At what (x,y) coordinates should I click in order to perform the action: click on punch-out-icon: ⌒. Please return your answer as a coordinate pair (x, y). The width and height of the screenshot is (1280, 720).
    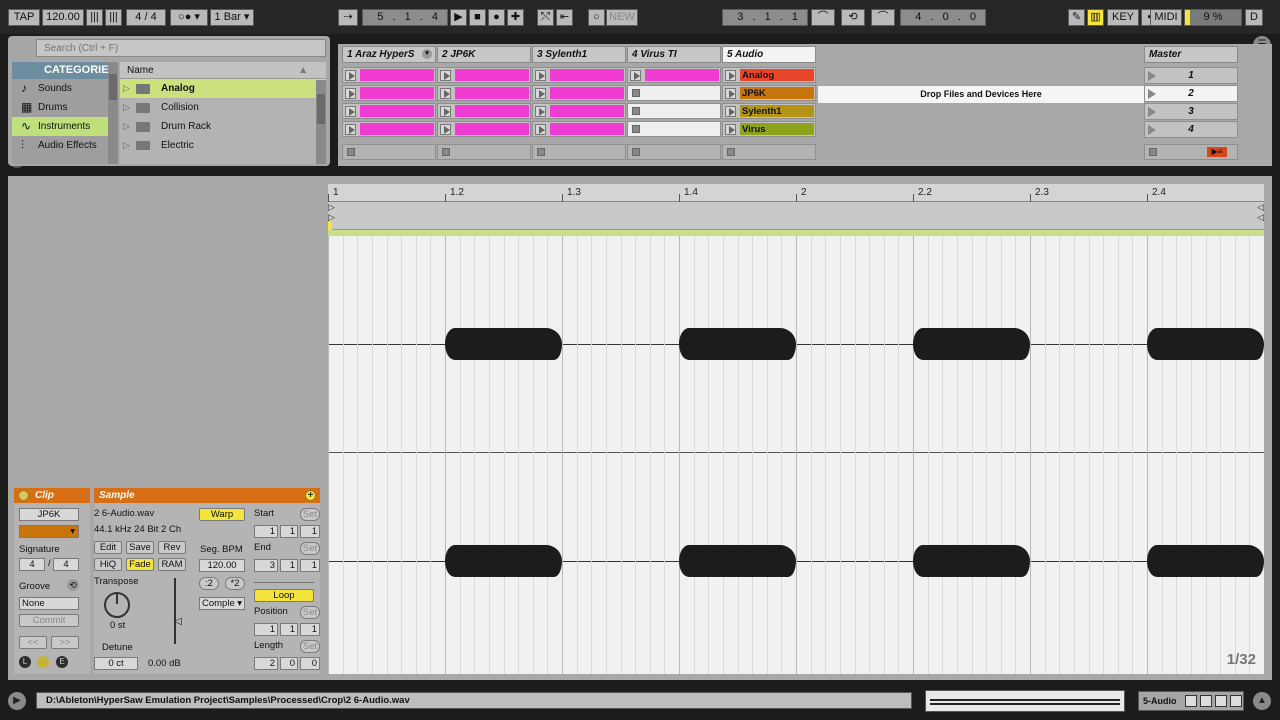
    Looking at the image, I should click on (883, 17).